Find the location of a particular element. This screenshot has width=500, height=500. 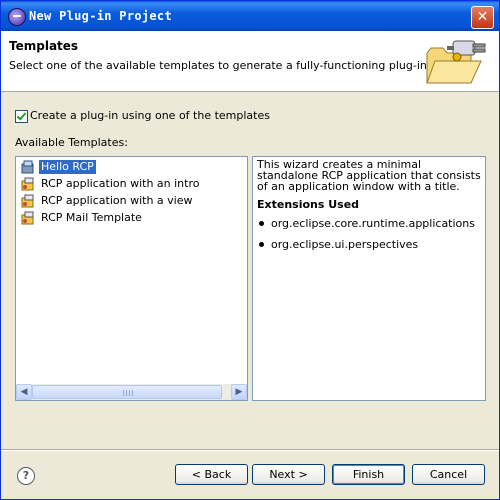

template-label: RCP application with an intro is located at coordinates (120, 183).